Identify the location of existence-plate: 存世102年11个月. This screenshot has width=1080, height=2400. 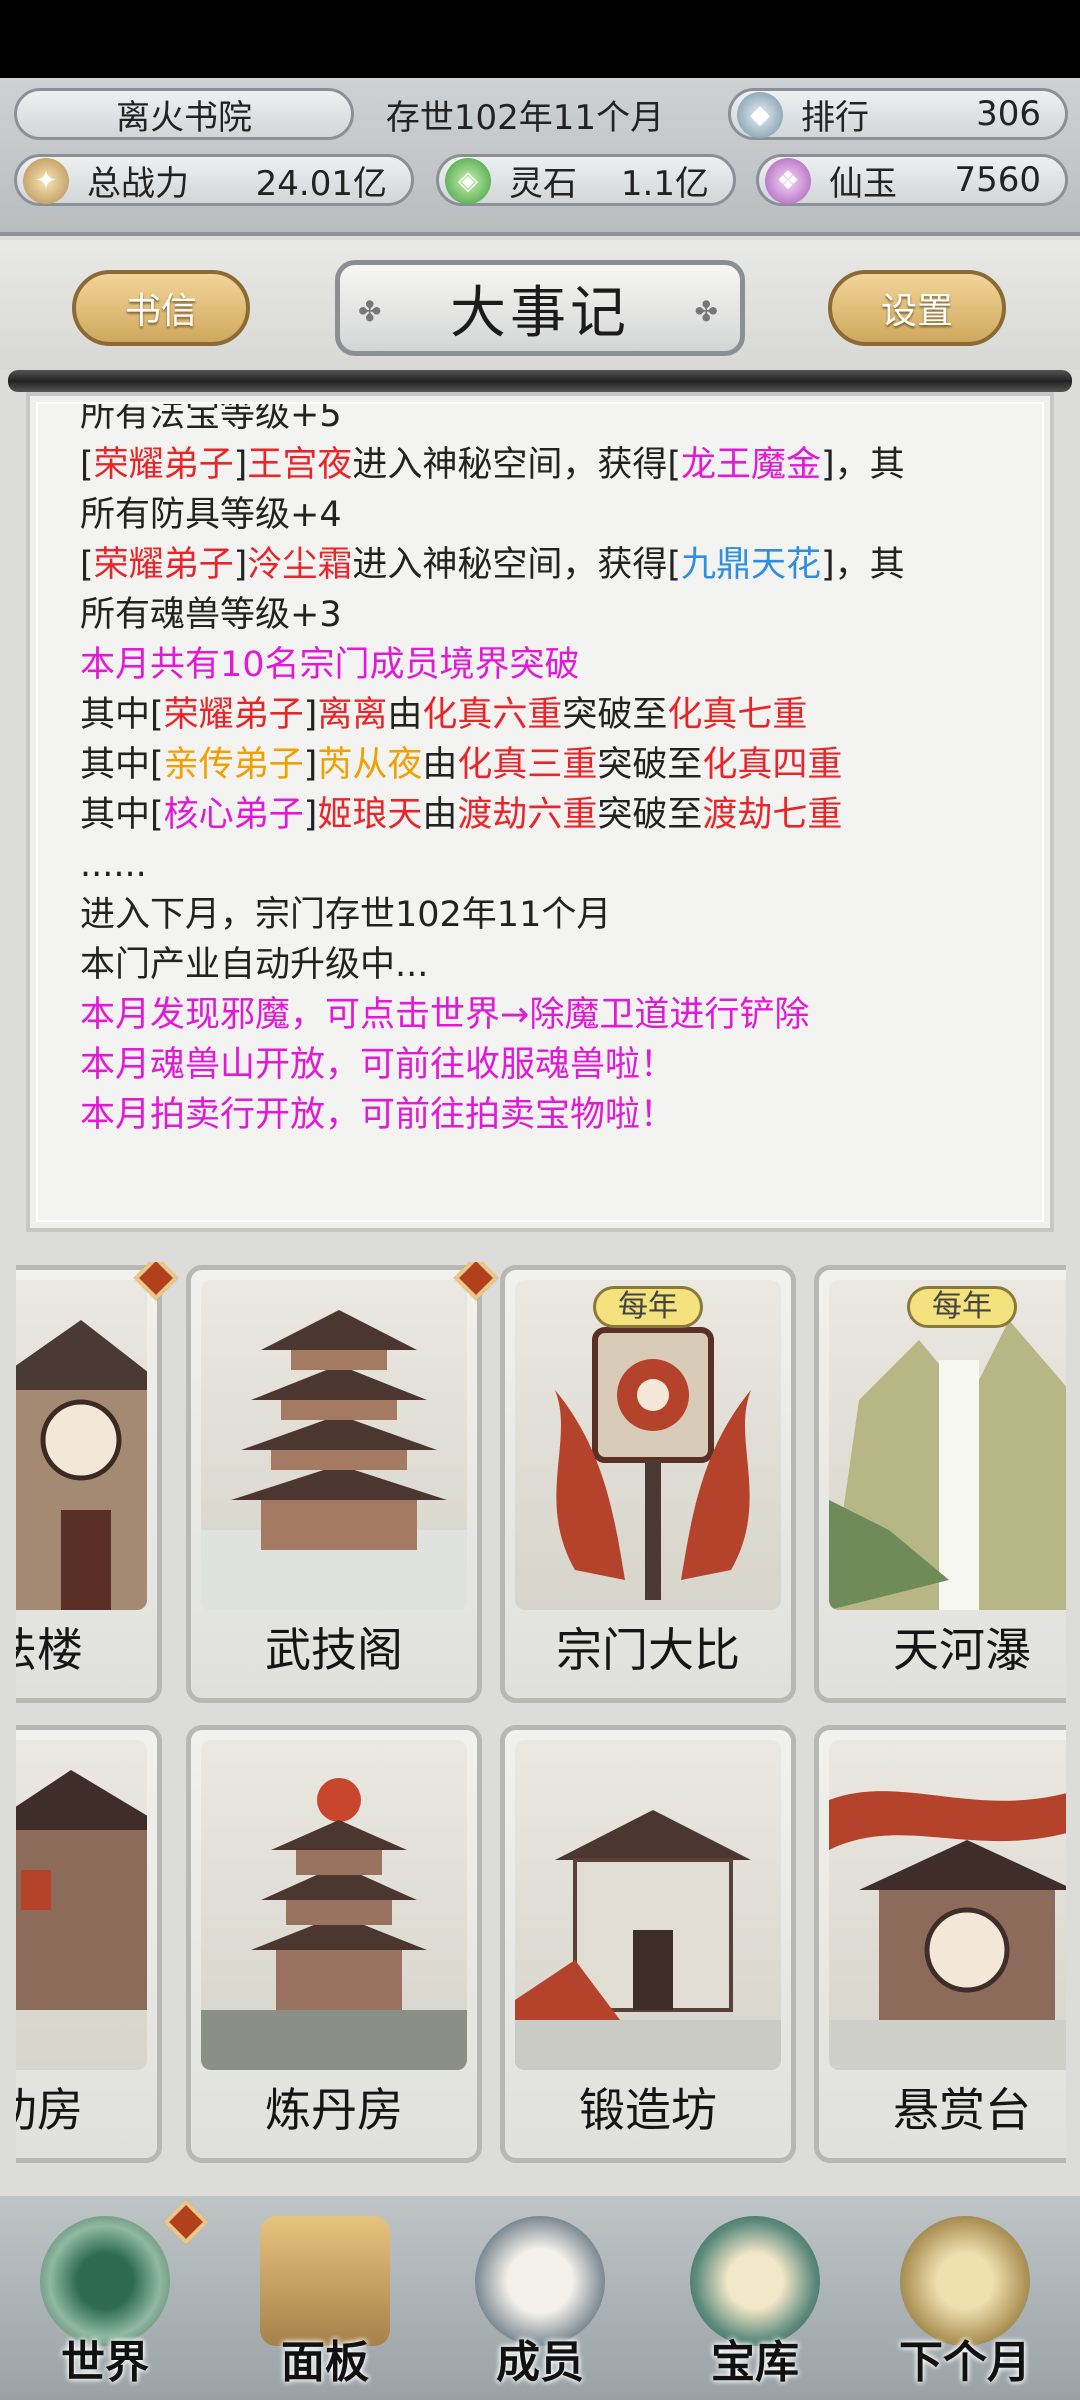
(525, 114).